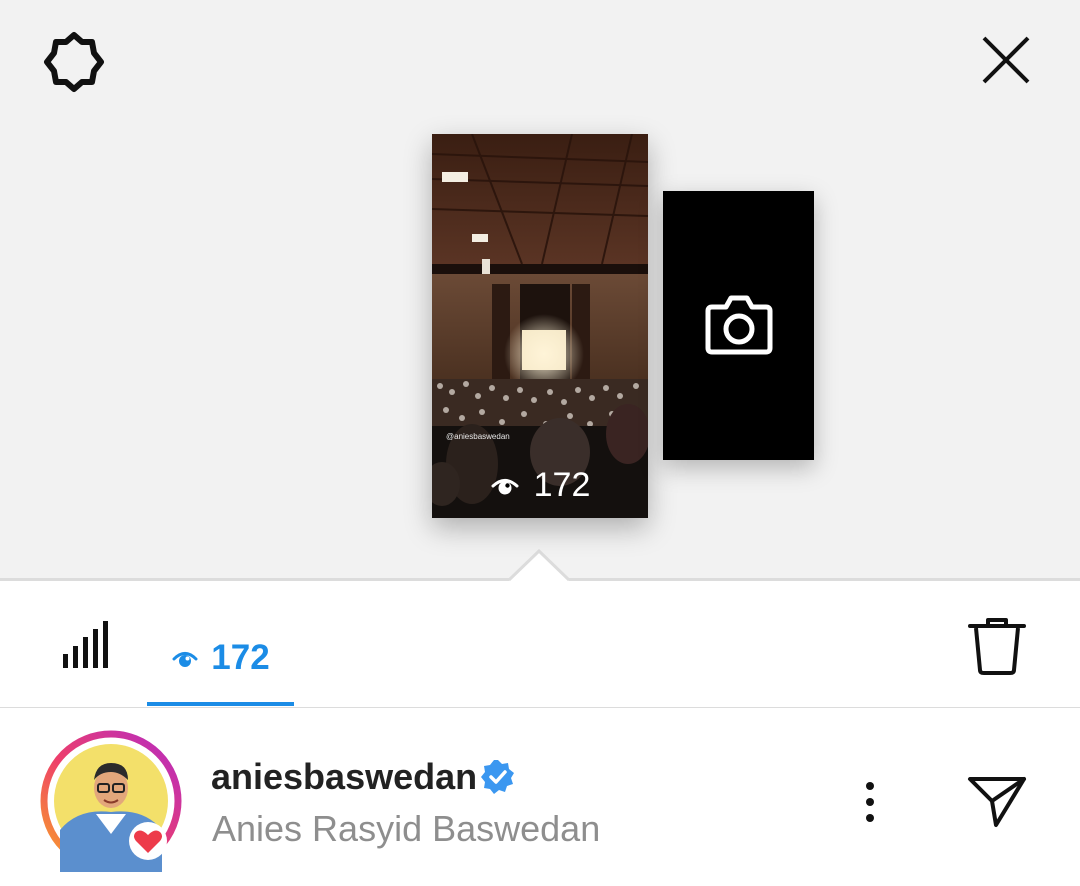 The width and height of the screenshot is (1080, 886). Describe the element at coordinates (539, 565) in the screenshot. I see `selected-story-pointer` at that location.